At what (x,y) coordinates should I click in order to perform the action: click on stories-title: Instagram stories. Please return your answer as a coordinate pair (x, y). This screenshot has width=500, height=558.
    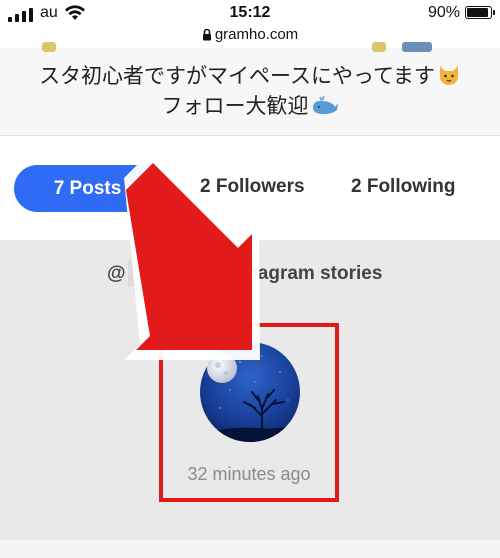
    Looking at the image, I should click on (303, 273).